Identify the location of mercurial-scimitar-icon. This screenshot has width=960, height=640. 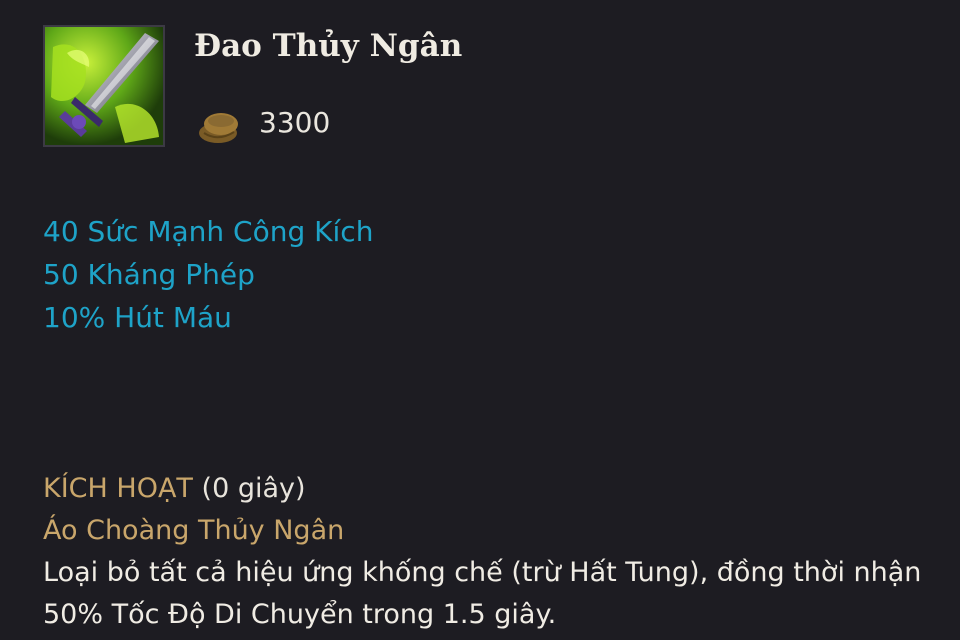
(104, 86).